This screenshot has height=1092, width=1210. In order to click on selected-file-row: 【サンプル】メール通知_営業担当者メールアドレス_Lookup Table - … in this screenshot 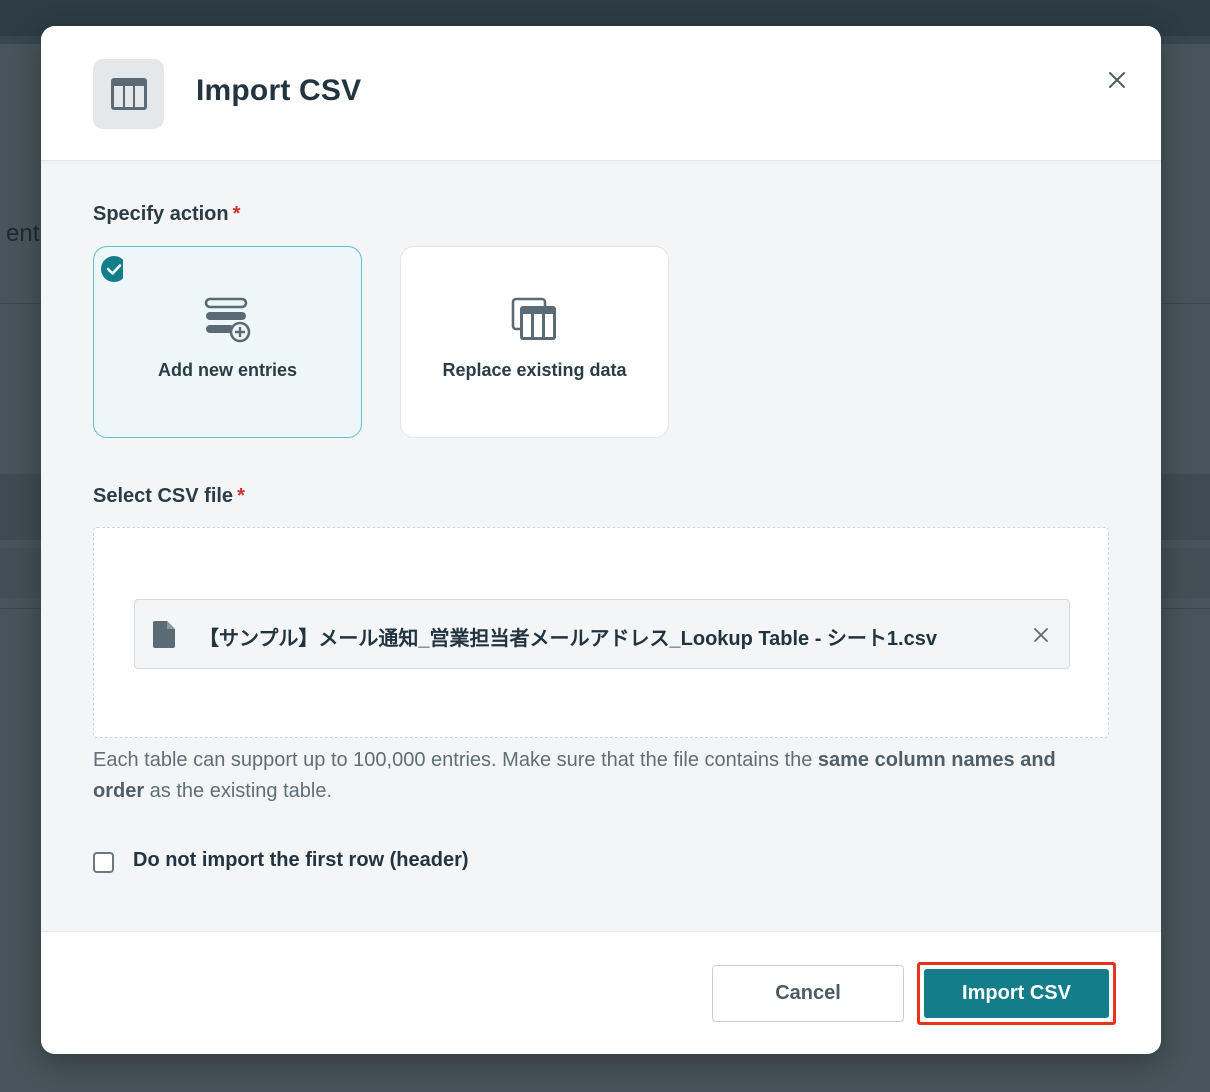, I will do `click(602, 634)`.